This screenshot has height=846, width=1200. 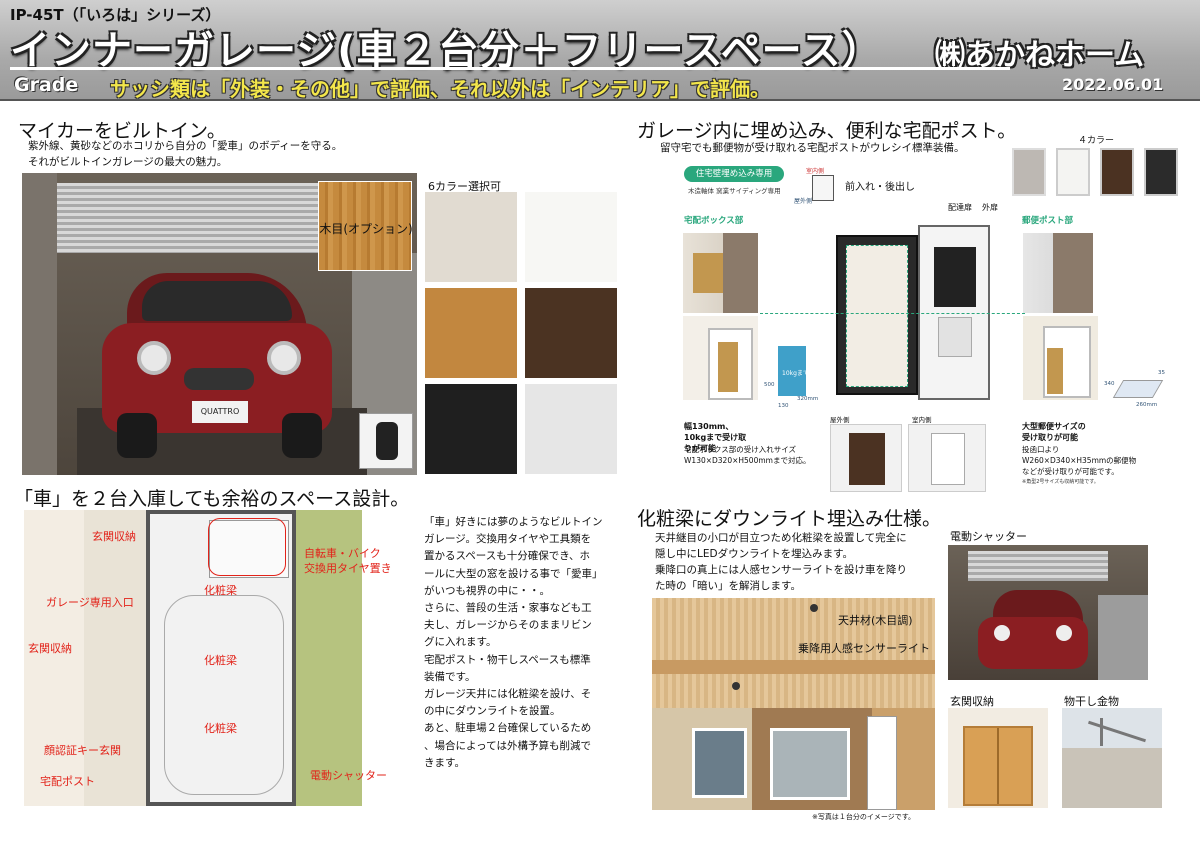 What do you see at coordinates (508, 539) in the screenshot?
I see `space-body-line: ガレージ。交換用タイヤや工具類を` at bounding box center [508, 539].